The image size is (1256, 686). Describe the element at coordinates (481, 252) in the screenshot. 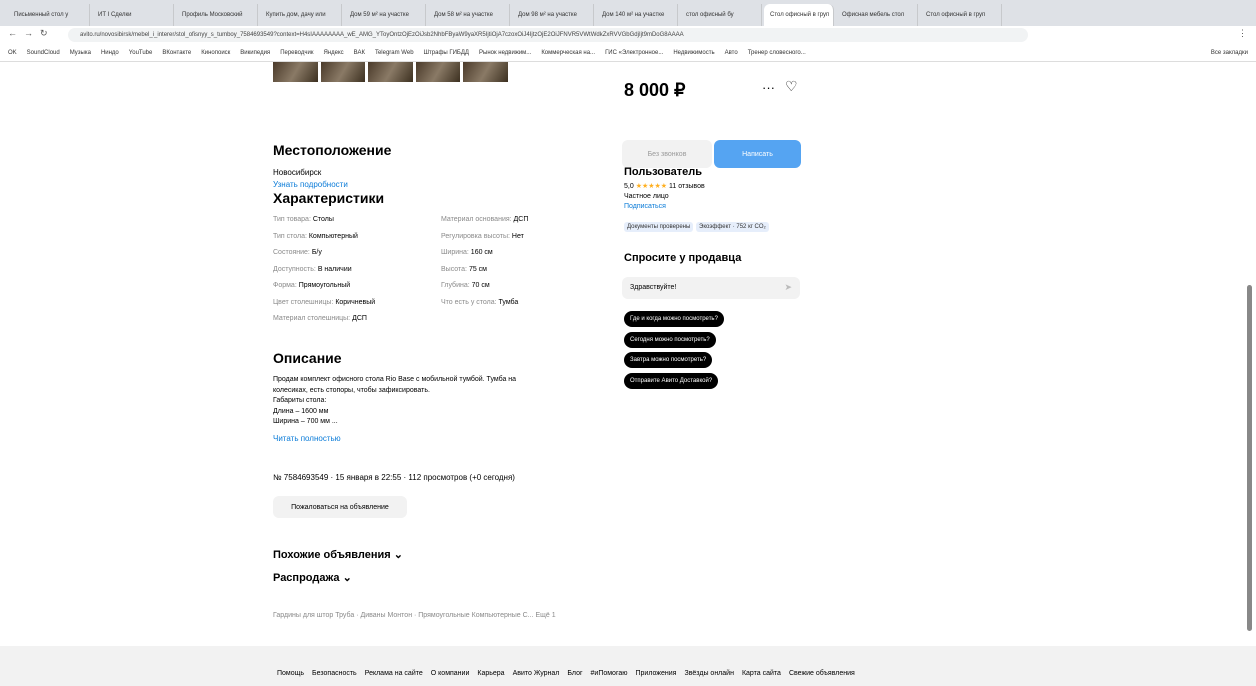

I see `spec-value: 160 см` at that location.